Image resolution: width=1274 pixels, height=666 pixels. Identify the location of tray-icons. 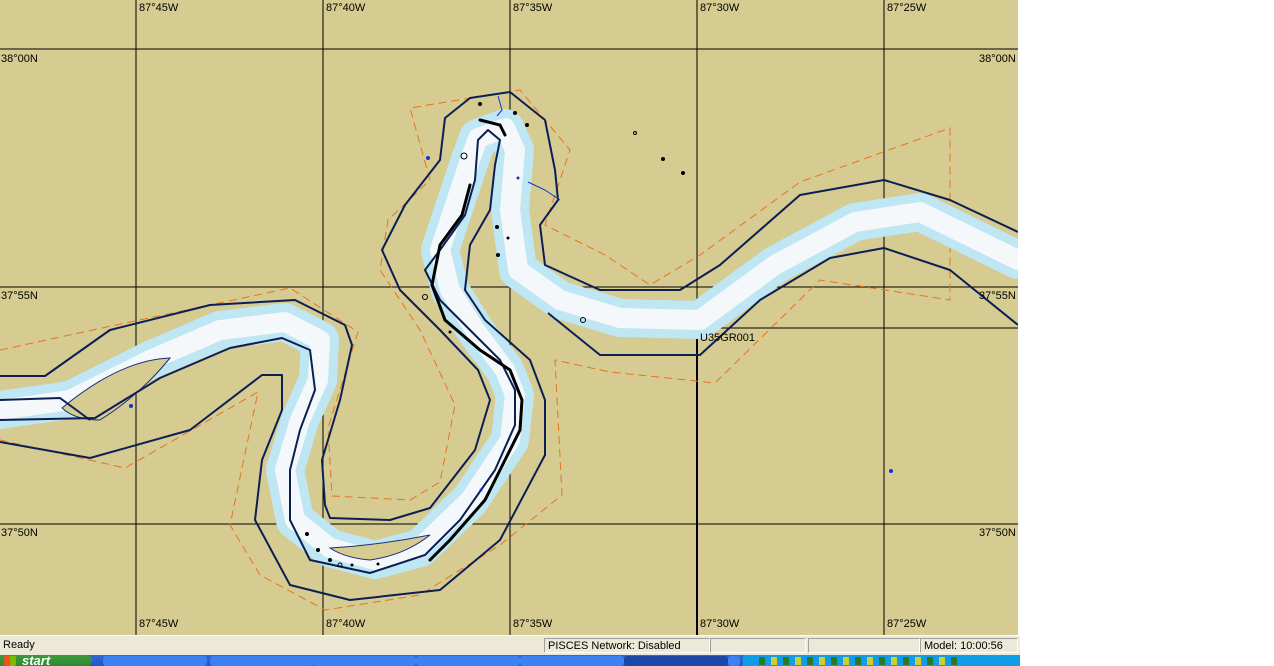
(859, 661).